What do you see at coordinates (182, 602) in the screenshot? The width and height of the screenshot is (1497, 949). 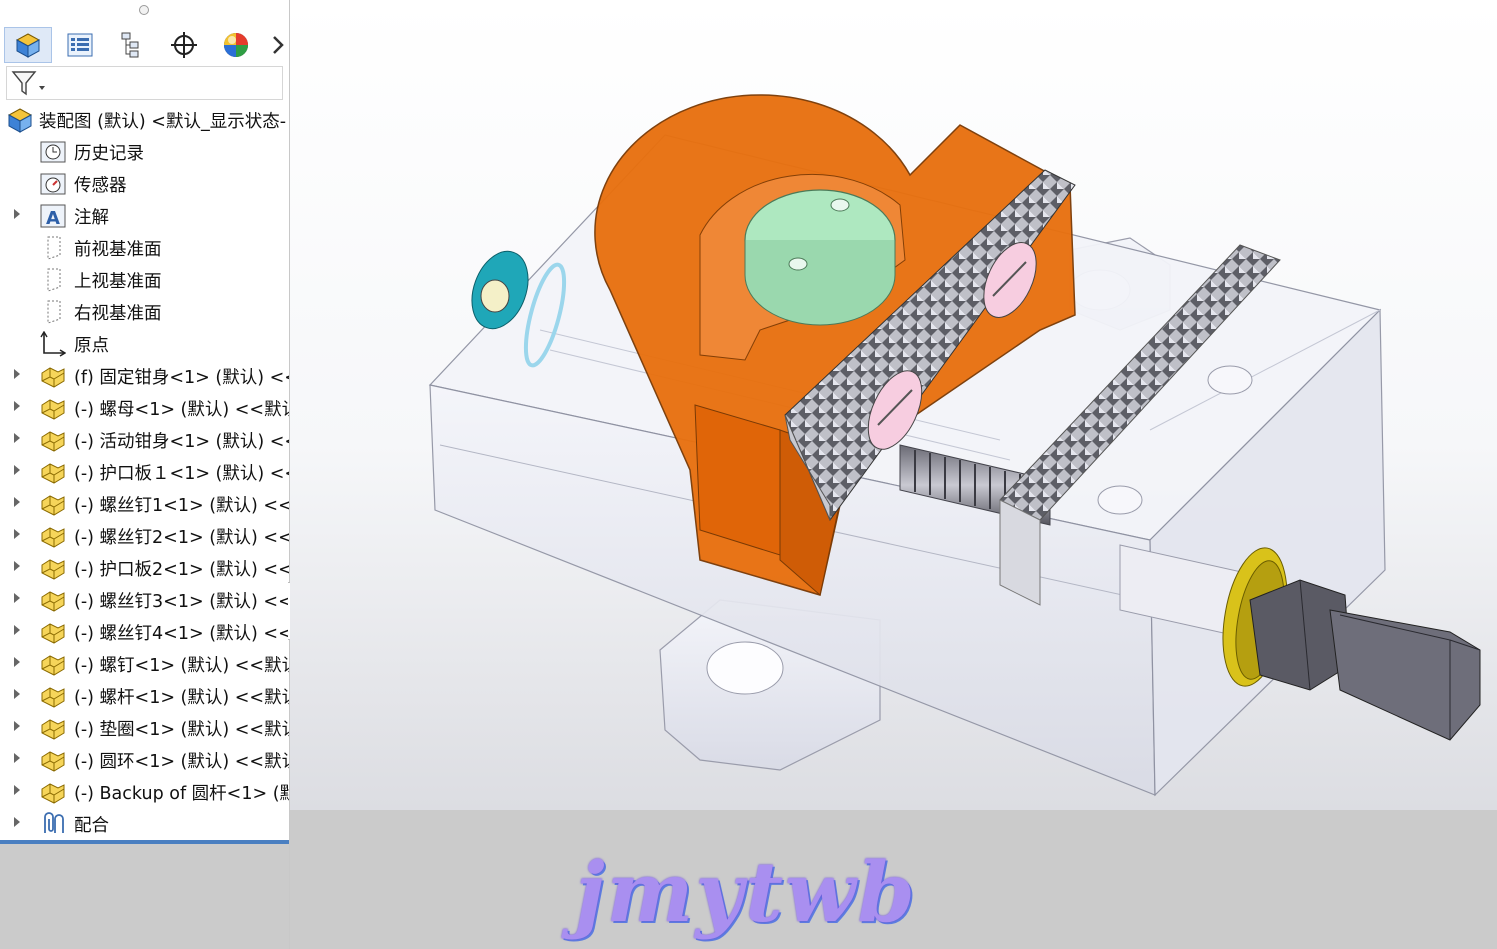 I see `tree-item-label: (-) 螺丝钉3<1> (默认) <<!` at bounding box center [182, 602].